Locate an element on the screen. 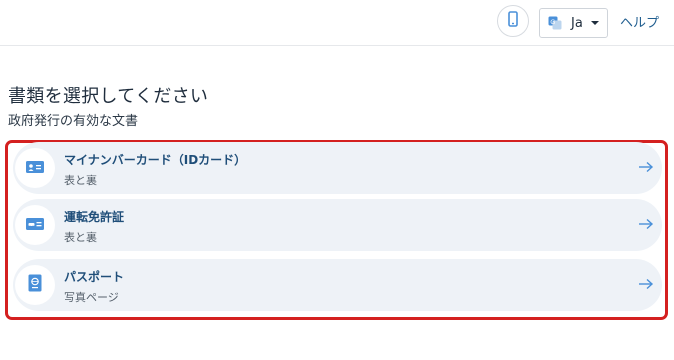 The height and width of the screenshot is (360, 674). translate-icon: G is located at coordinates (555, 23).